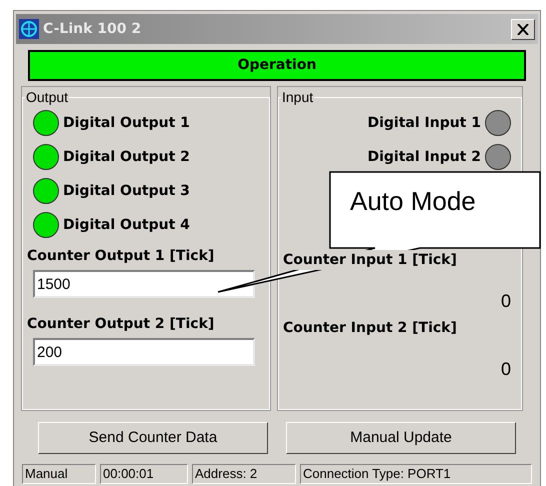  What do you see at coordinates (401, 438) in the screenshot?
I see `action-button: Manual Update` at bounding box center [401, 438].